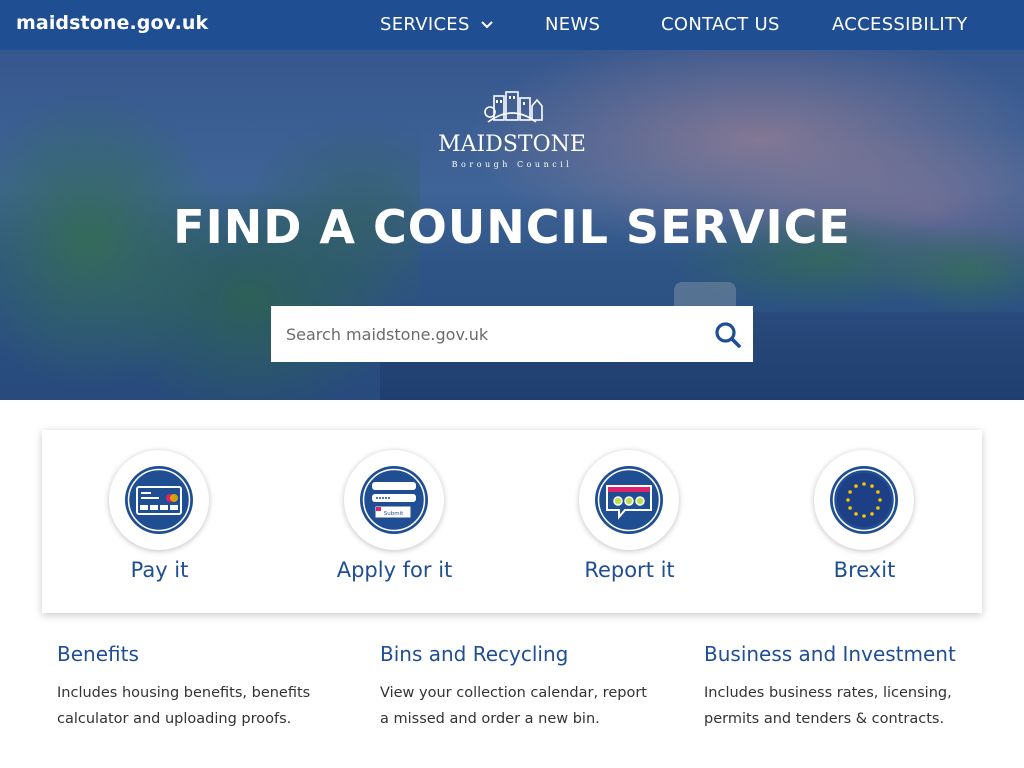  I want to click on action-pay-it: Pay it, so click(159, 525).